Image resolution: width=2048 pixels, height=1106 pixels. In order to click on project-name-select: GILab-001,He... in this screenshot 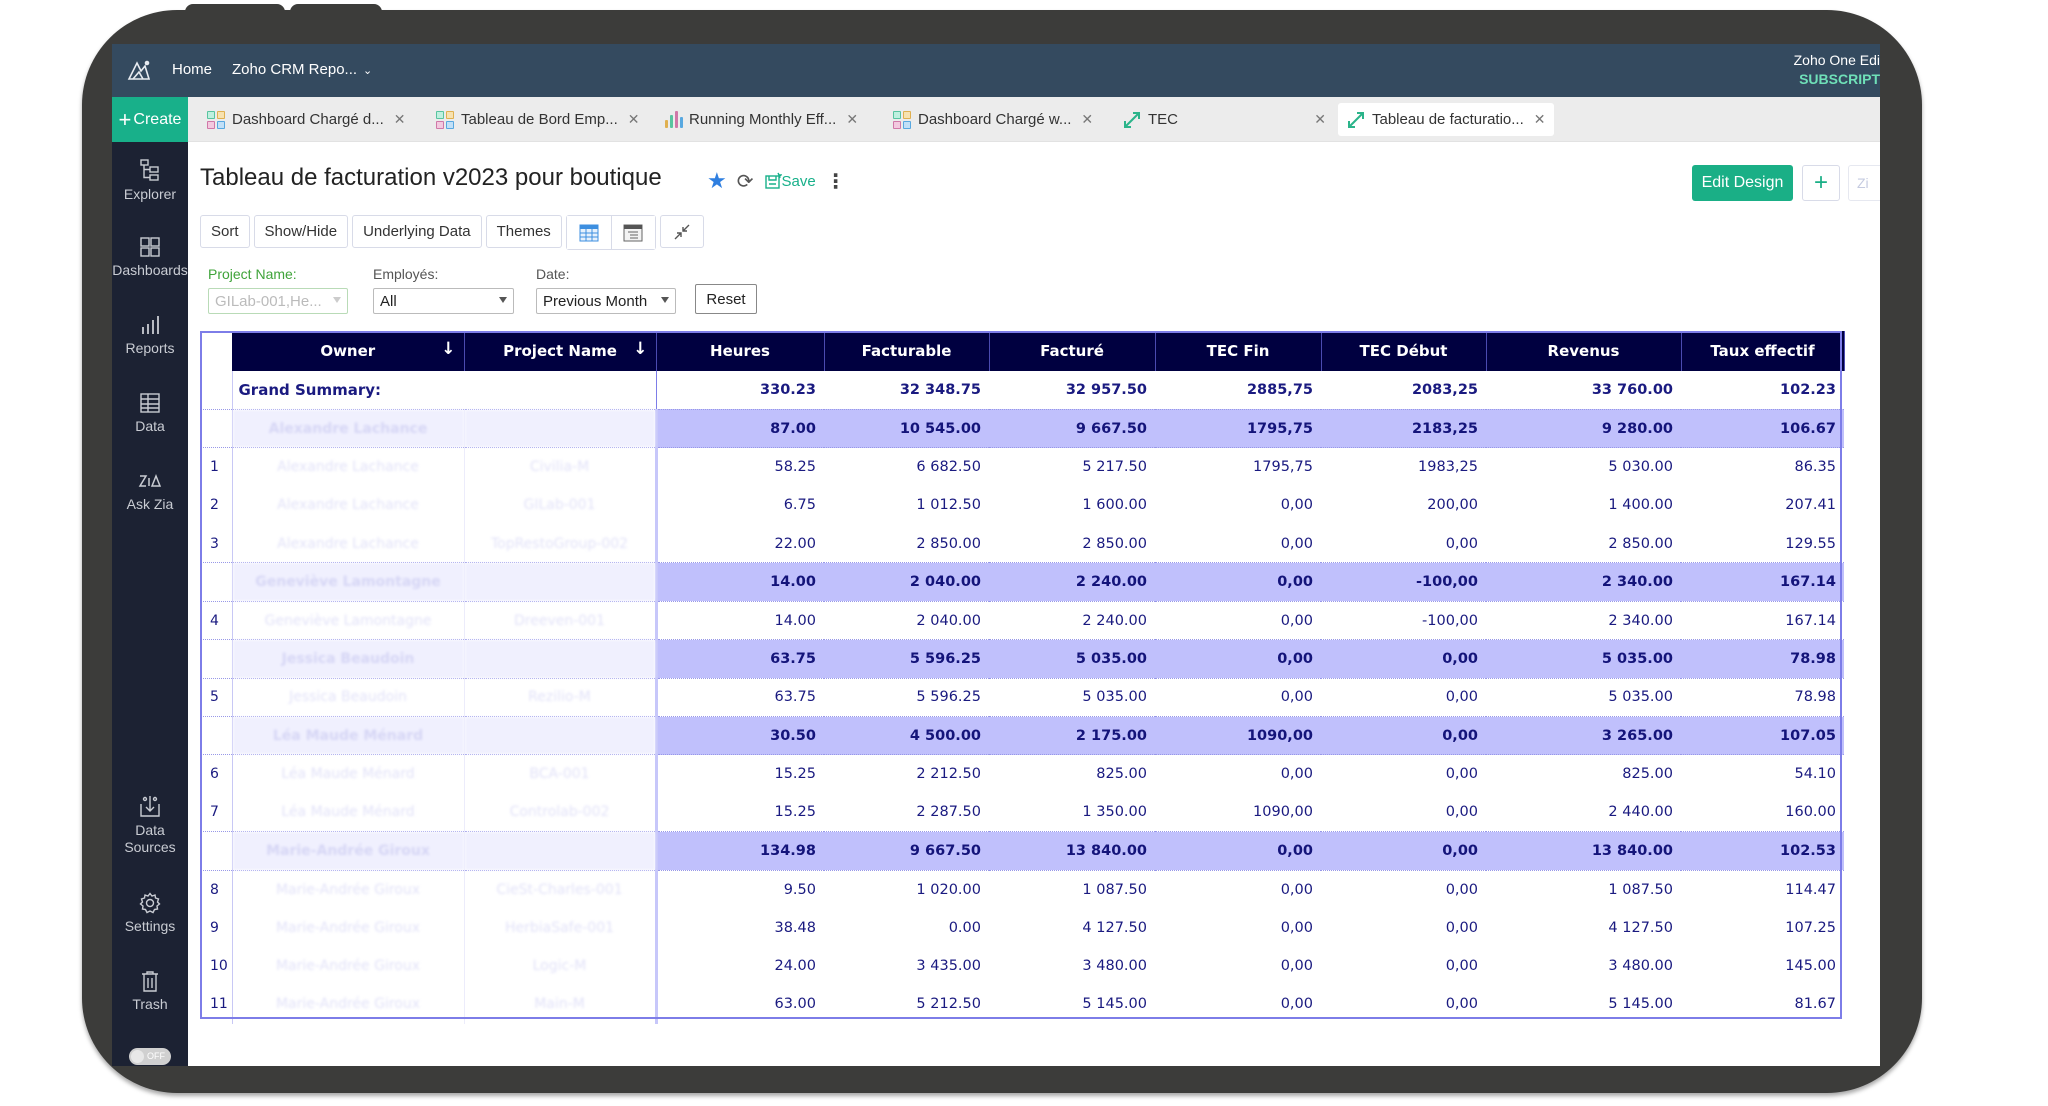, I will do `click(278, 301)`.